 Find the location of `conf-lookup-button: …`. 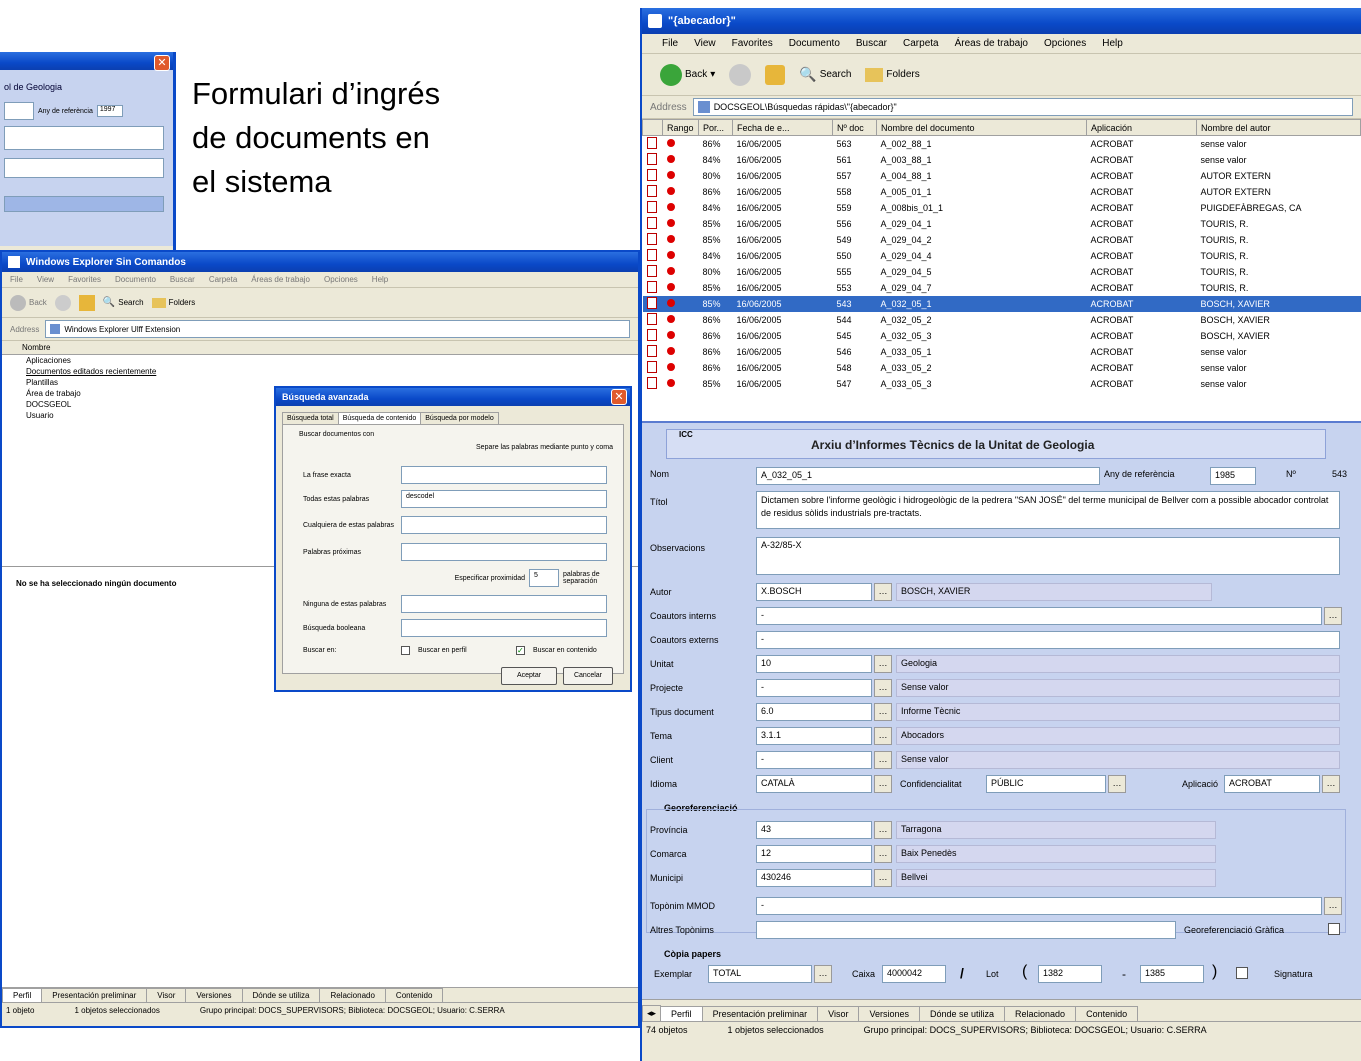

conf-lookup-button: … is located at coordinates (1117, 784).